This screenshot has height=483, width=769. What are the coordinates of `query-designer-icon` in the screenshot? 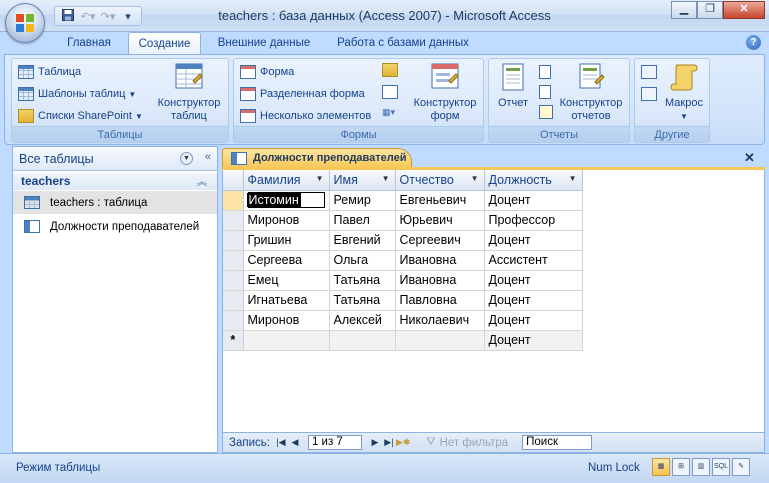 It's located at (649, 94).